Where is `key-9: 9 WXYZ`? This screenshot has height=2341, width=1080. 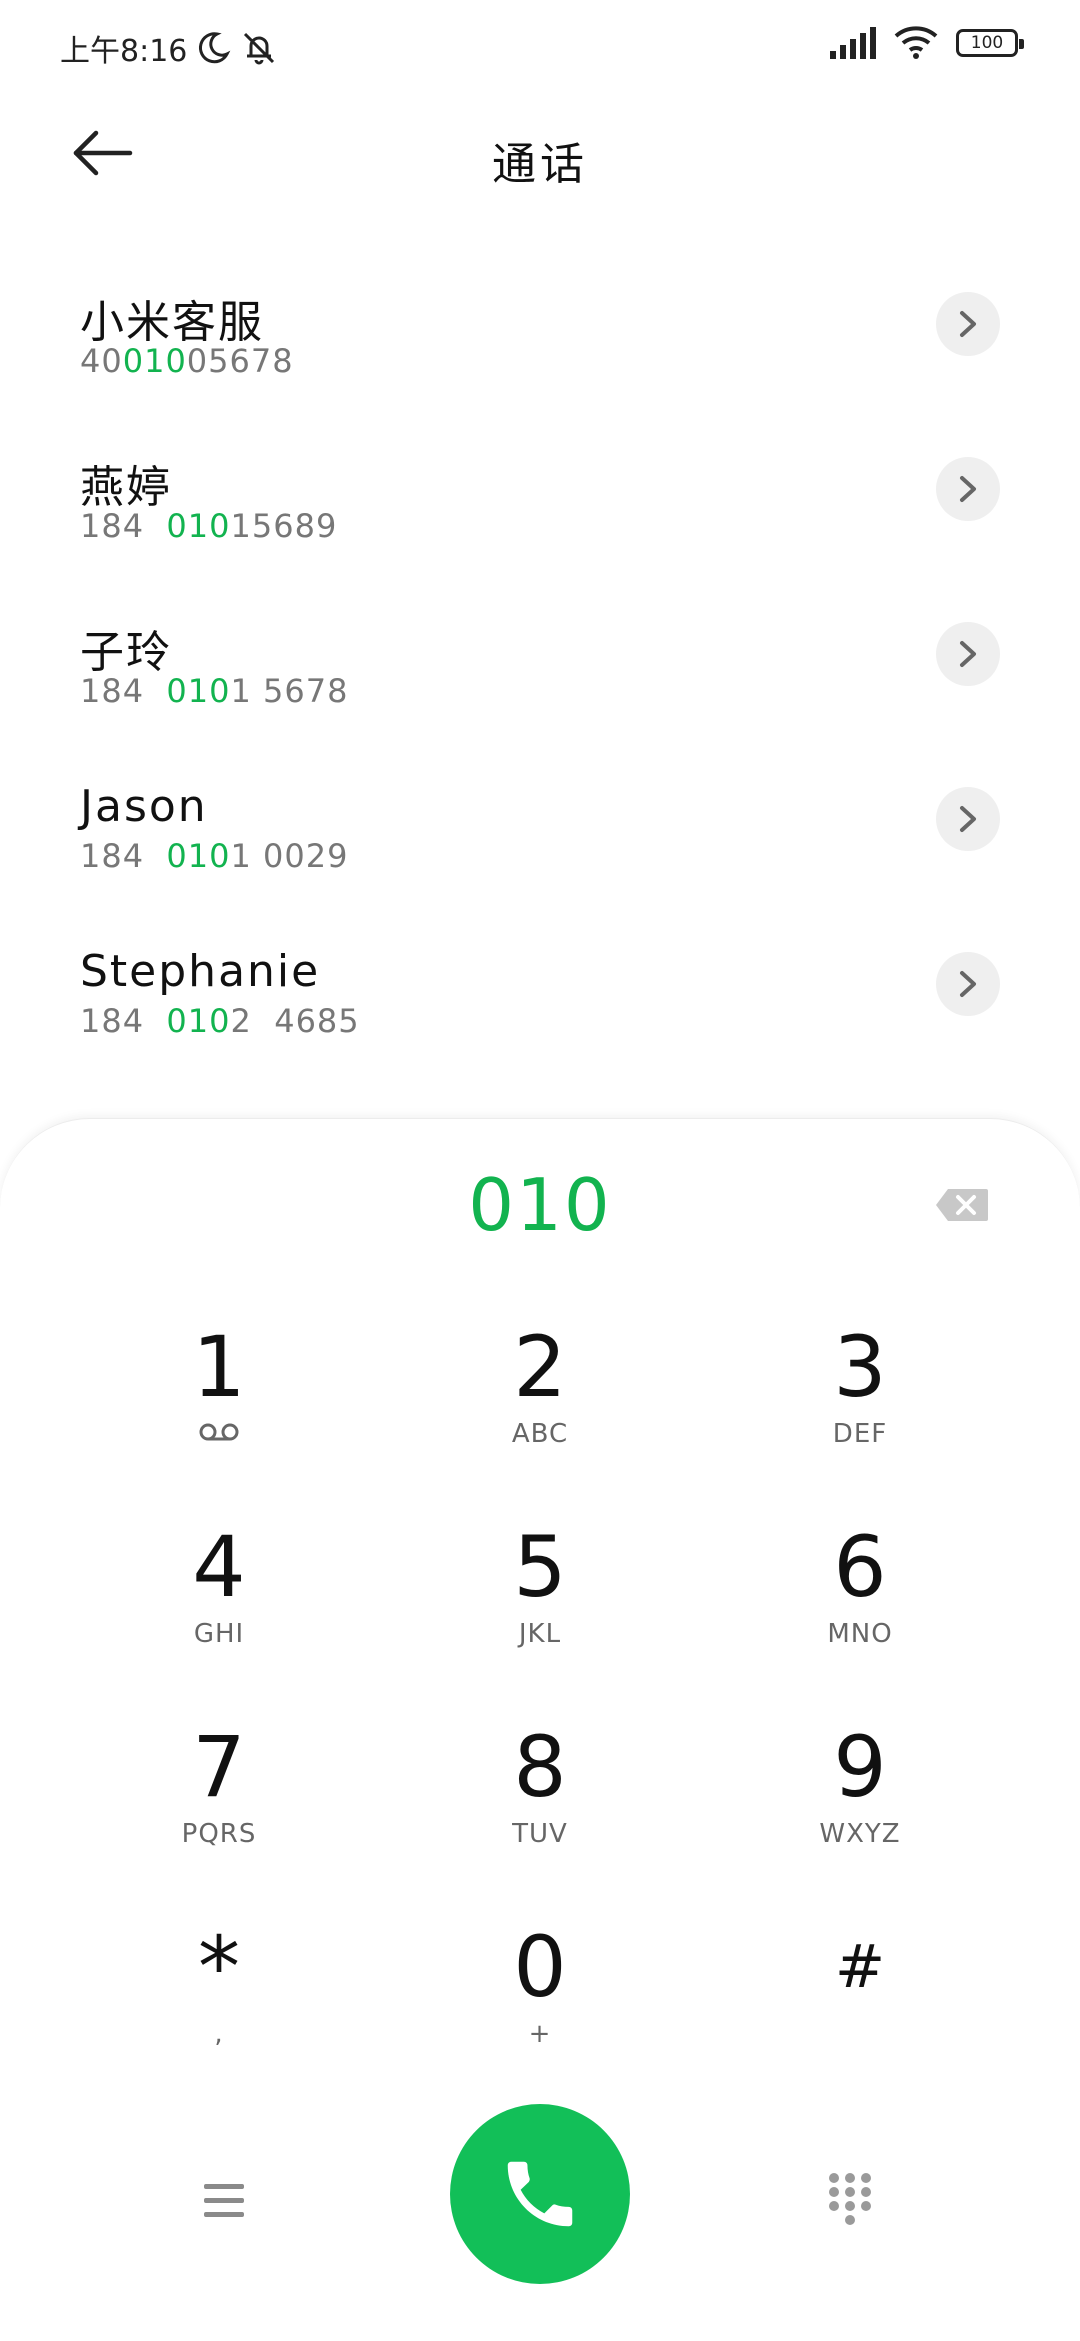 key-9: 9 WXYZ is located at coordinates (860, 1804).